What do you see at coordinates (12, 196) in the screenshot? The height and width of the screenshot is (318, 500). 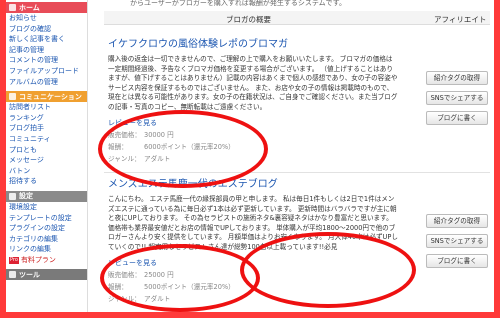 I see `gear-icon` at bounding box center [12, 196].